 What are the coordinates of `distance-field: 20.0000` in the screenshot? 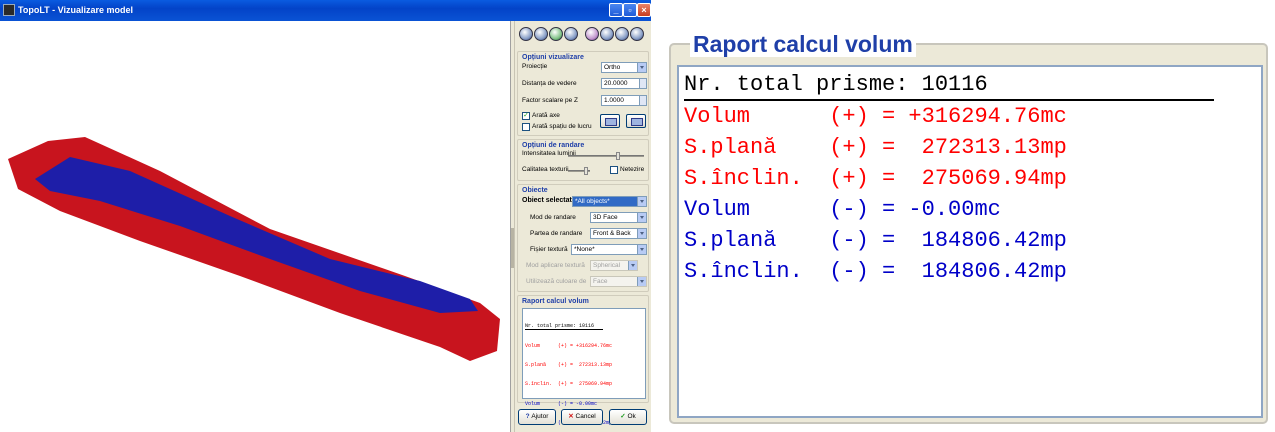 It's located at (624, 83).